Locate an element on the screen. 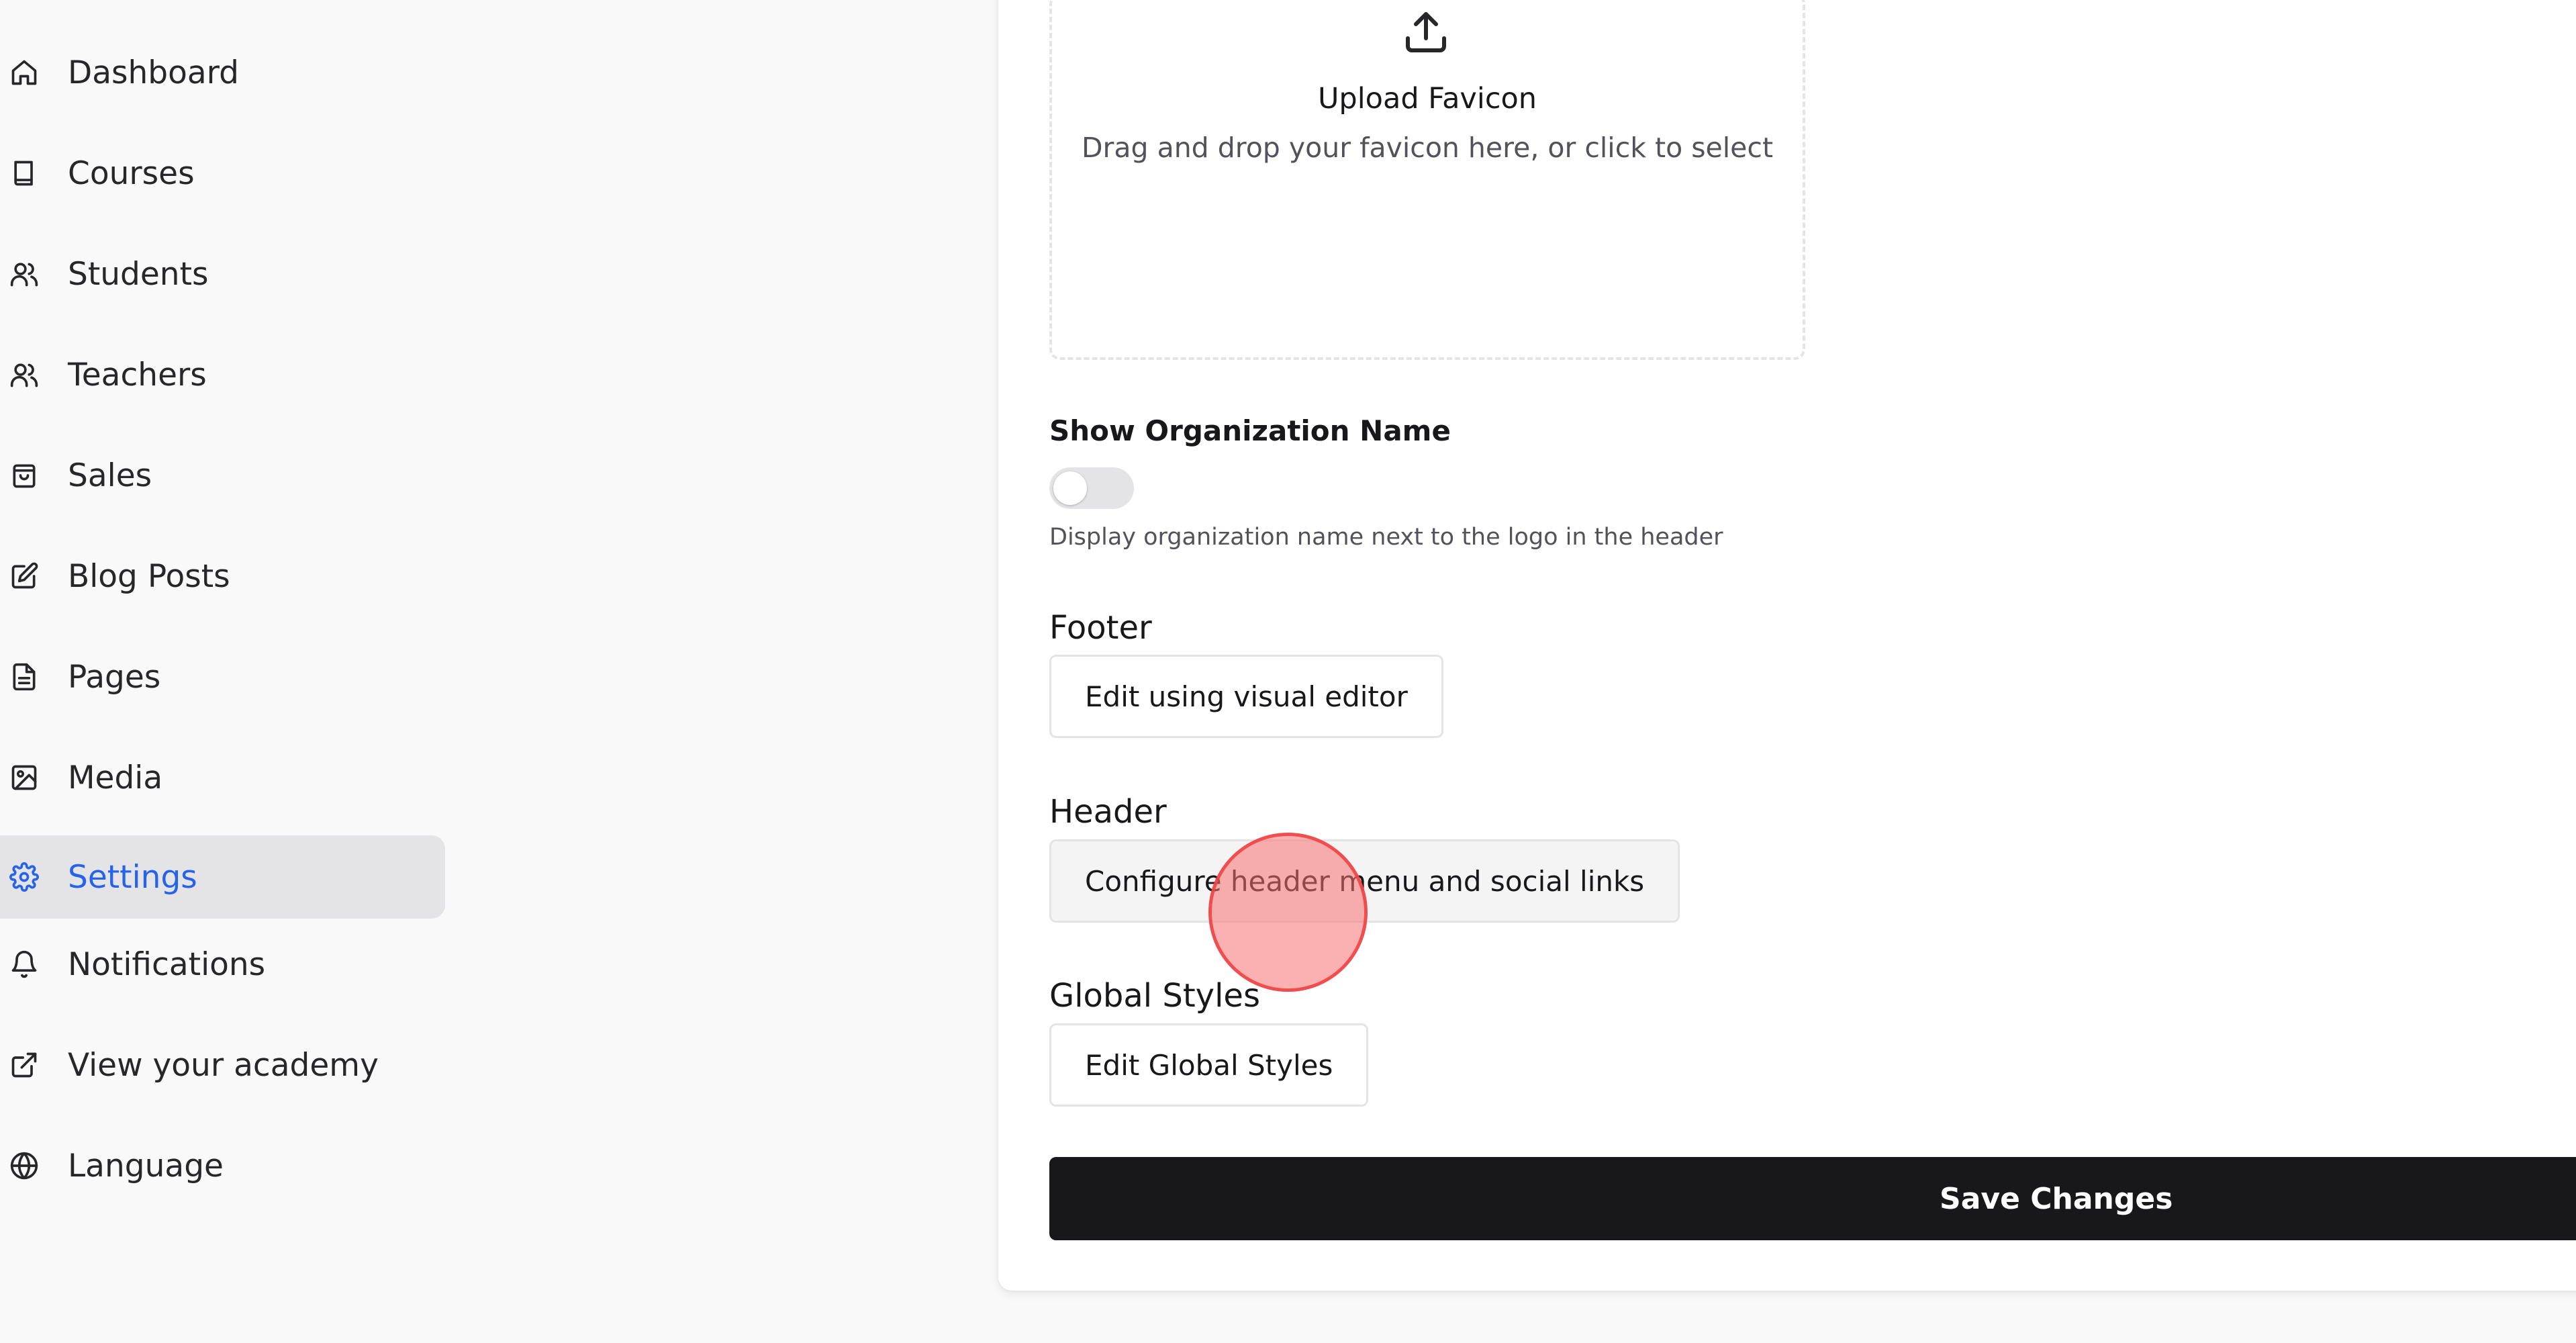 The image size is (2576, 1343). sidebar-item-blog-posts: Blog Posts is located at coordinates (222, 576).